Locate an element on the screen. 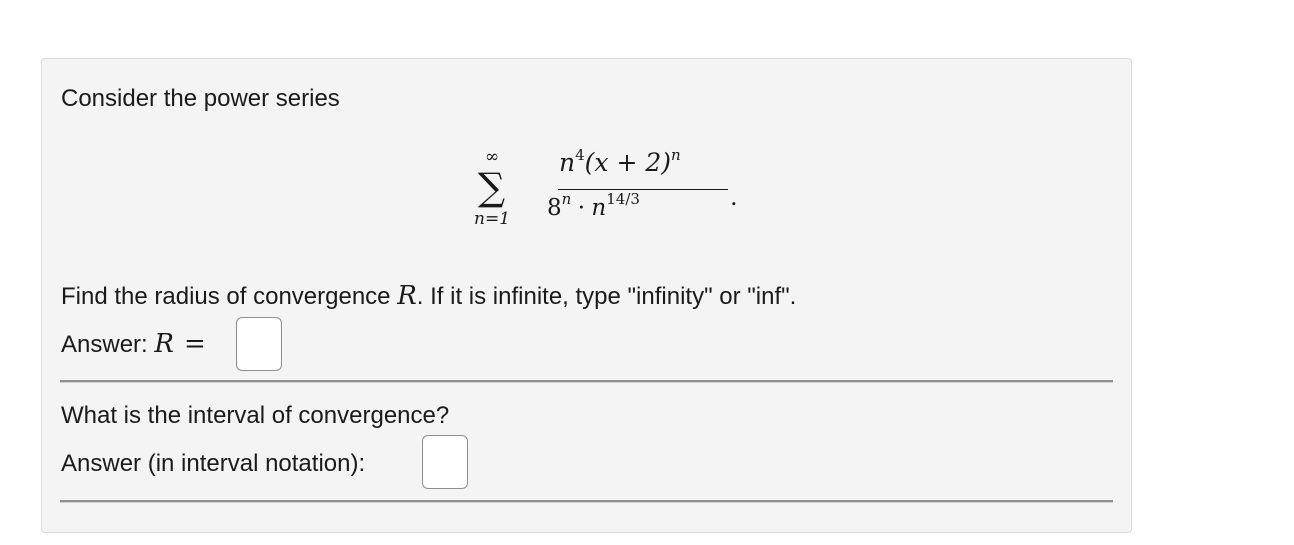  fraction-bar is located at coordinates (643, 189).